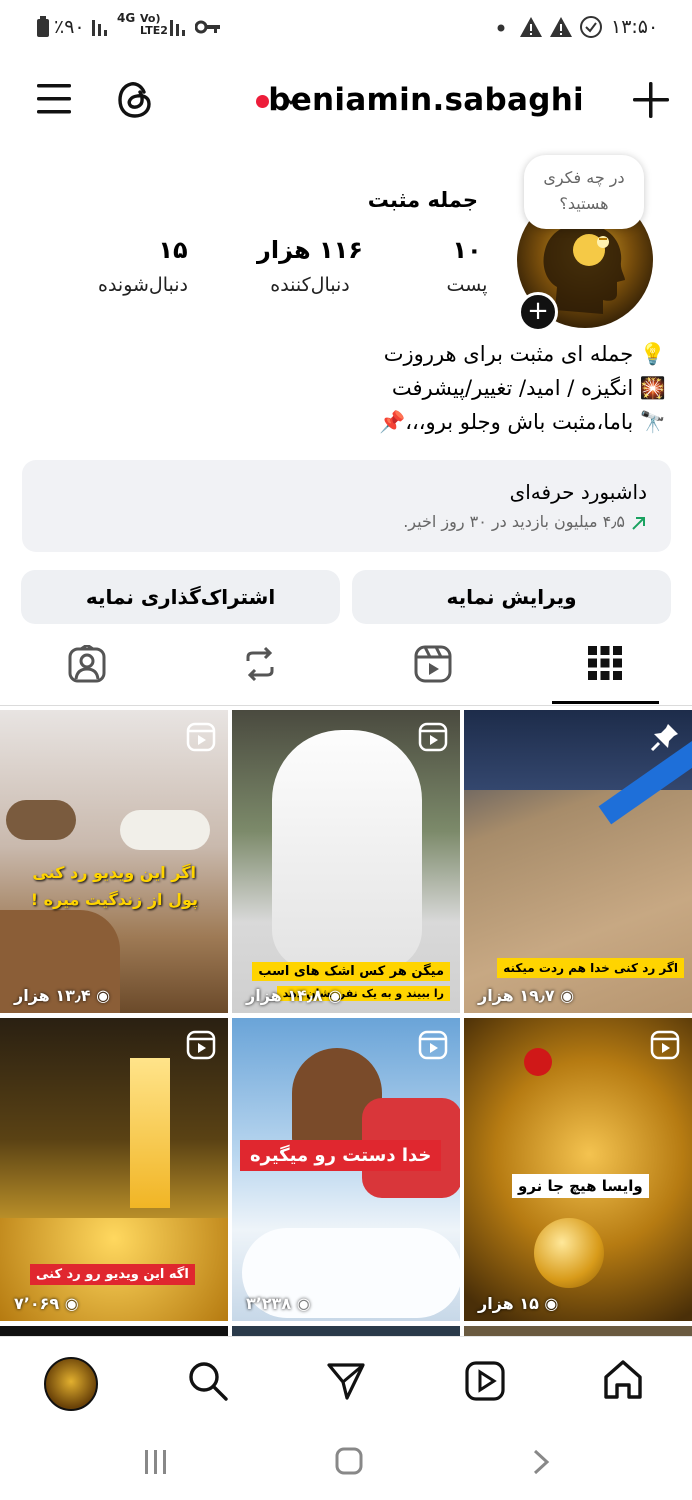  Describe the element at coordinates (126, 18) in the screenshot. I see `network-type: 4G` at that location.